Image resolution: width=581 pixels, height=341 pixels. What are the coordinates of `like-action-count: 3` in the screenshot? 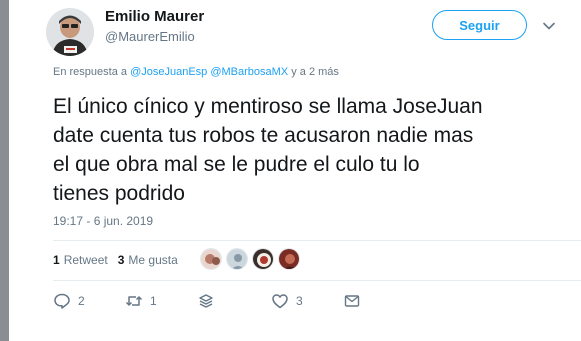 It's located at (299, 301).